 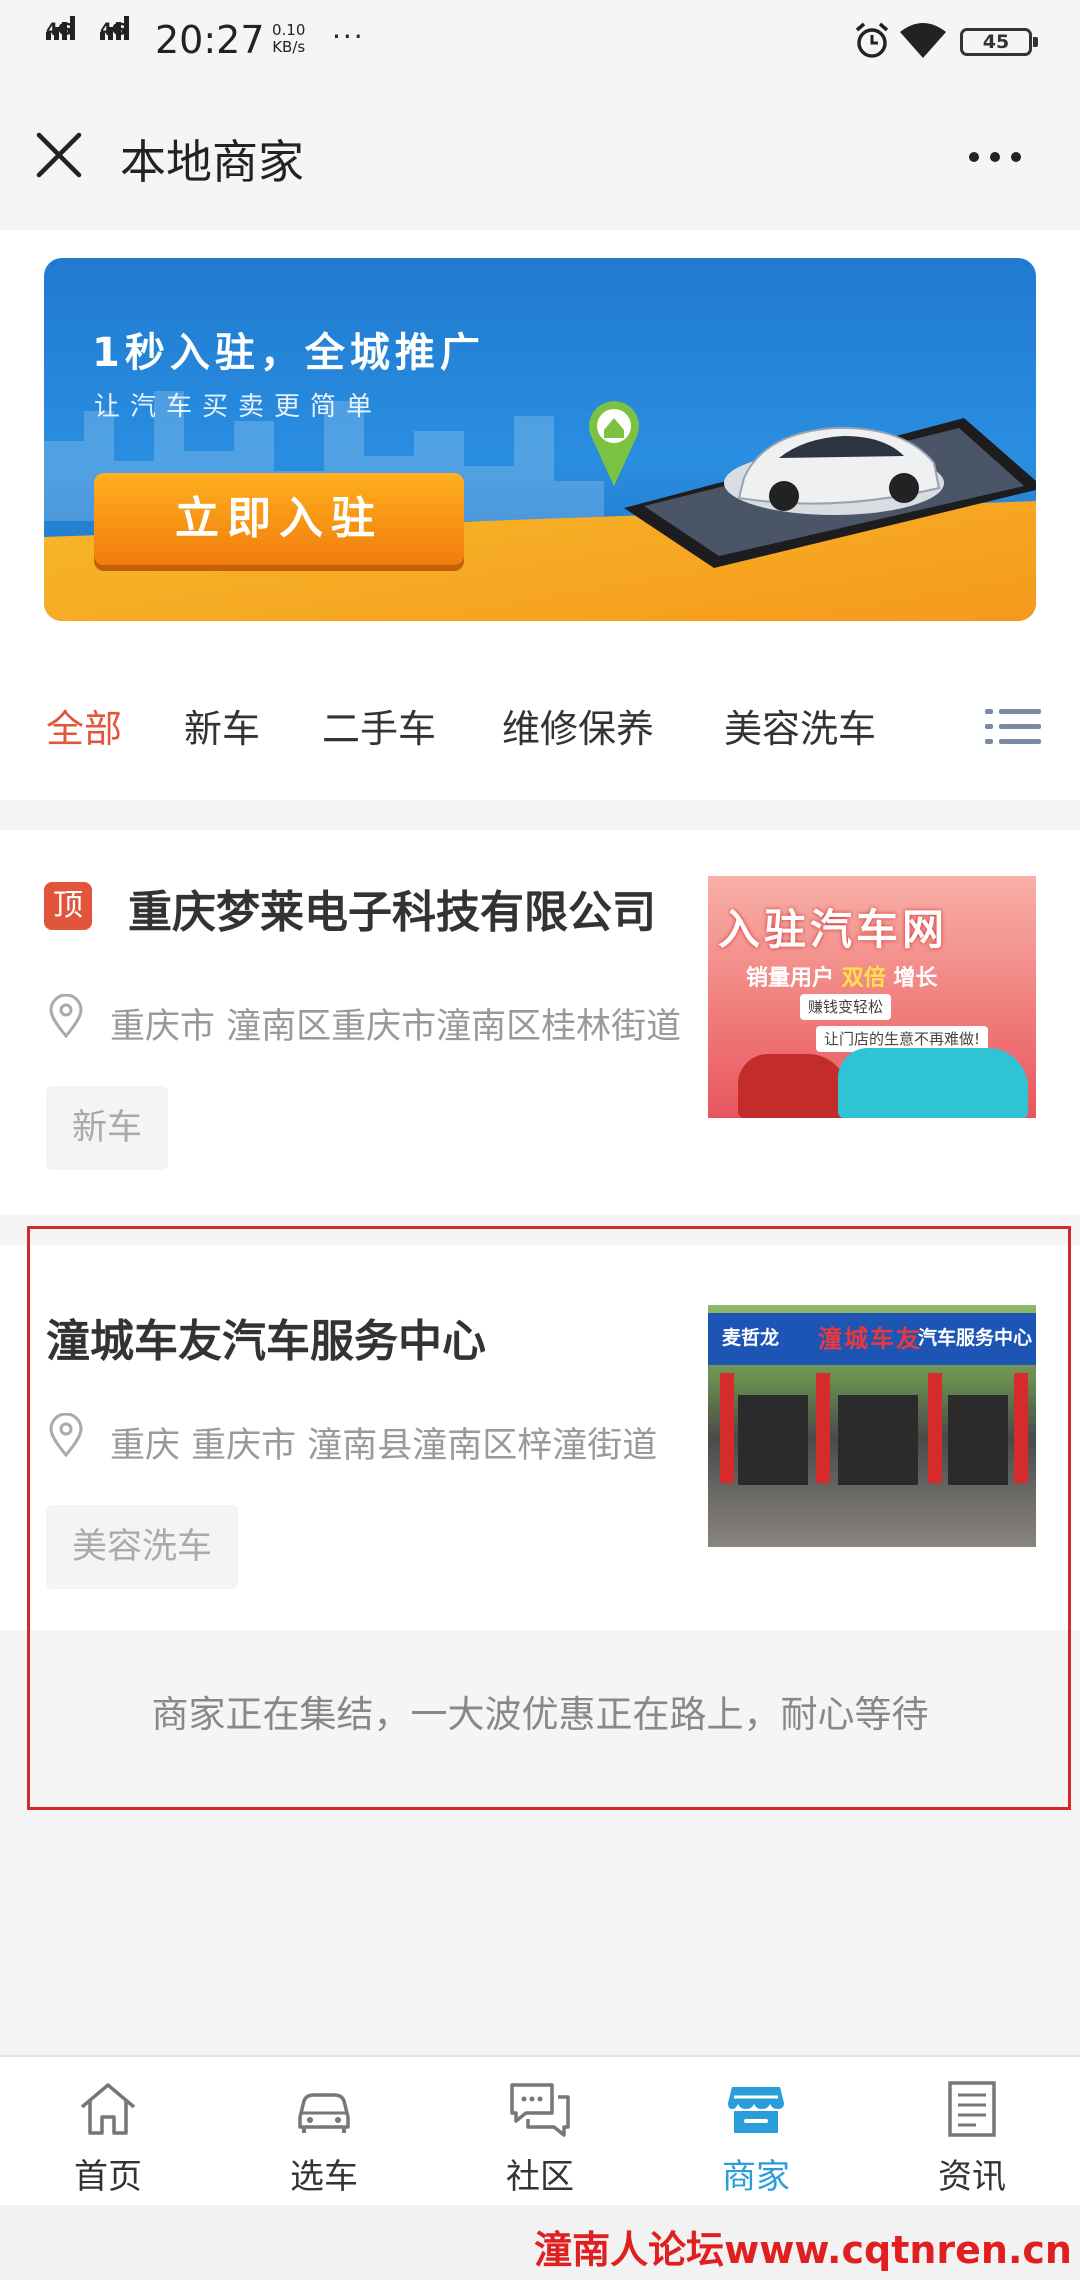 What do you see at coordinates (803, 2250) in the screenshot?
I see `site-watermark: 潼南人论坛www.cqtnren.cn` at bounding box center [803, 2250].